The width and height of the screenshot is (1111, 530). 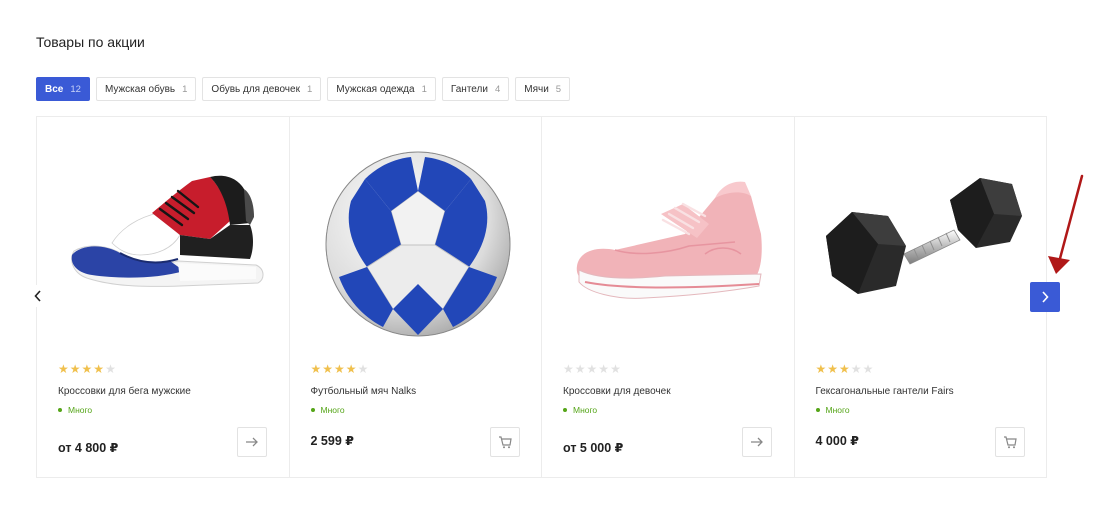 What do you see at coordinates (885, 391) in the screenshot?
I see `product-name: Гексагональные гантели Fairs` at bounding box center [885, 391].